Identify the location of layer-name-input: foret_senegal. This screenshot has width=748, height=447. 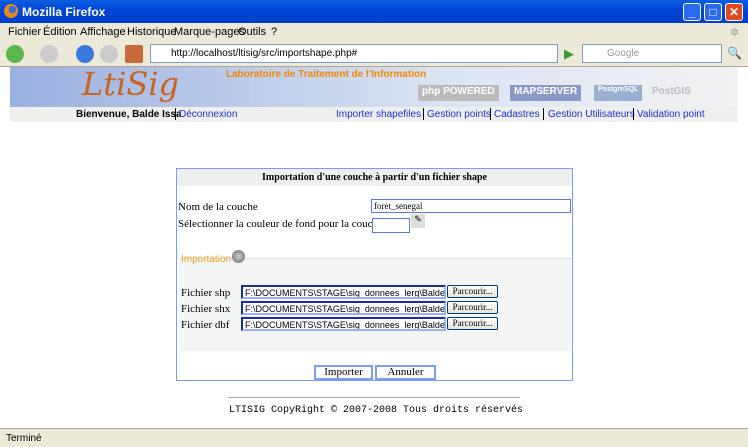
(471, 206).